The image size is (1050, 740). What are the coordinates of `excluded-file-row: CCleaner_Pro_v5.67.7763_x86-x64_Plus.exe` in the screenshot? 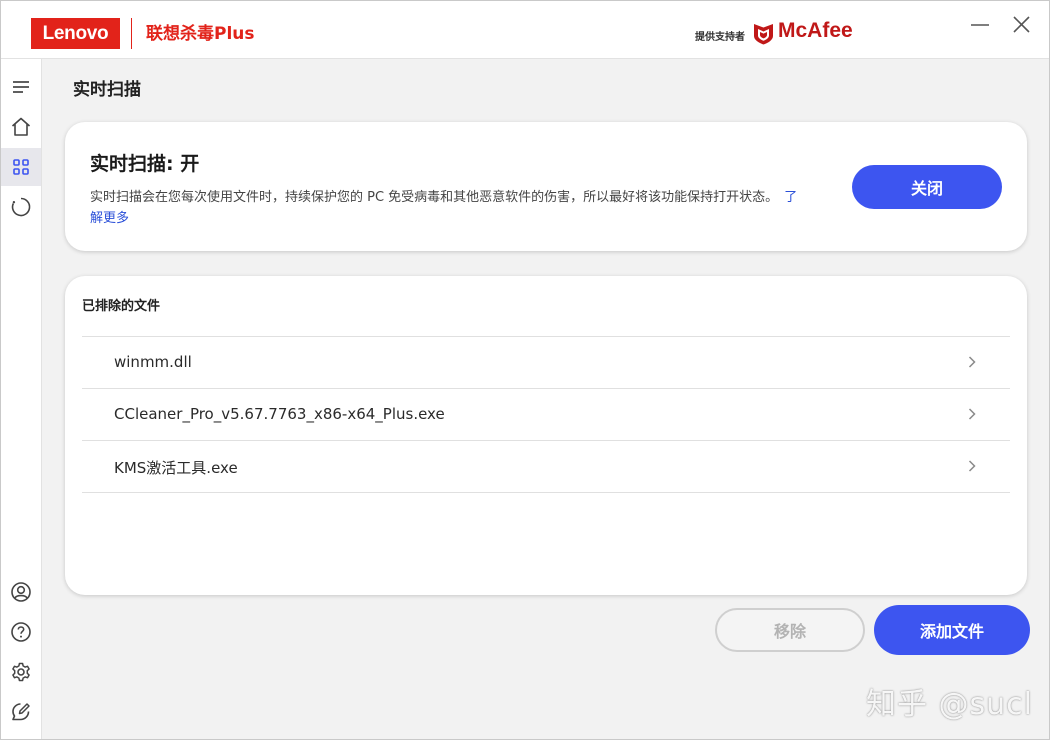 It's located at (546, 415).